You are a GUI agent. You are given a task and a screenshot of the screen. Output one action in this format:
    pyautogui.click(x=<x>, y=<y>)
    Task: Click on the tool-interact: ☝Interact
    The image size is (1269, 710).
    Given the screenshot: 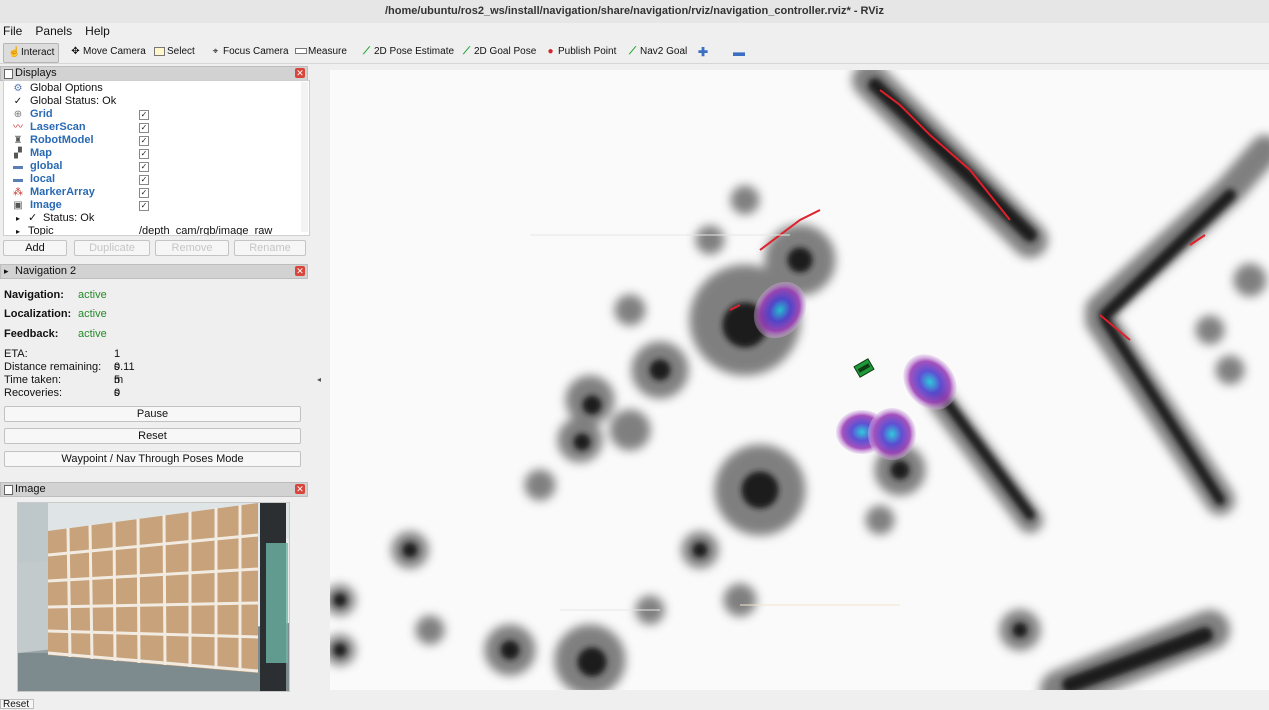 What is the action you would take?
    pyautogui.click(x=31, y=53)
    